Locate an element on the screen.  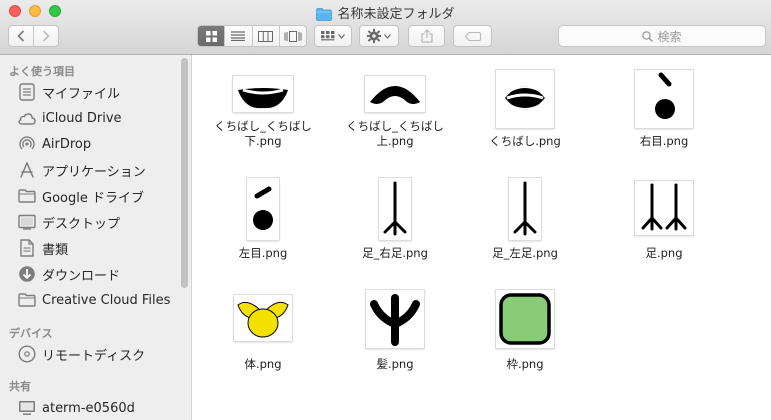
file-item: 枠.png is located at coordinates (525, 340).